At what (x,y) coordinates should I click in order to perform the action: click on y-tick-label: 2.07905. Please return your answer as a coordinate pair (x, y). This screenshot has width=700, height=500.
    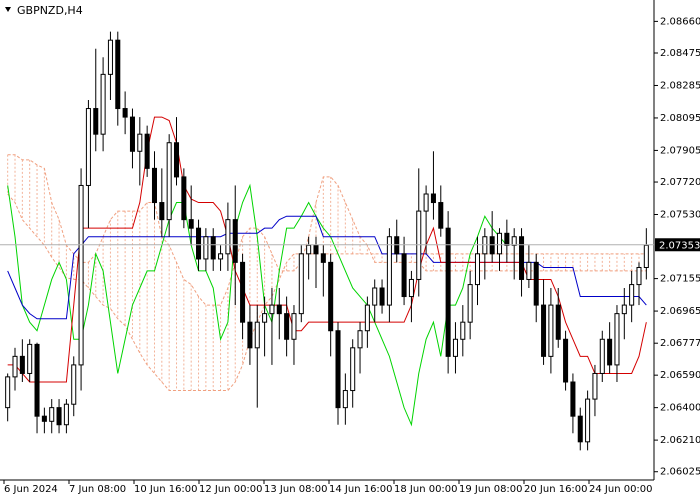
    Looking at the image, I should click on (680, 150).